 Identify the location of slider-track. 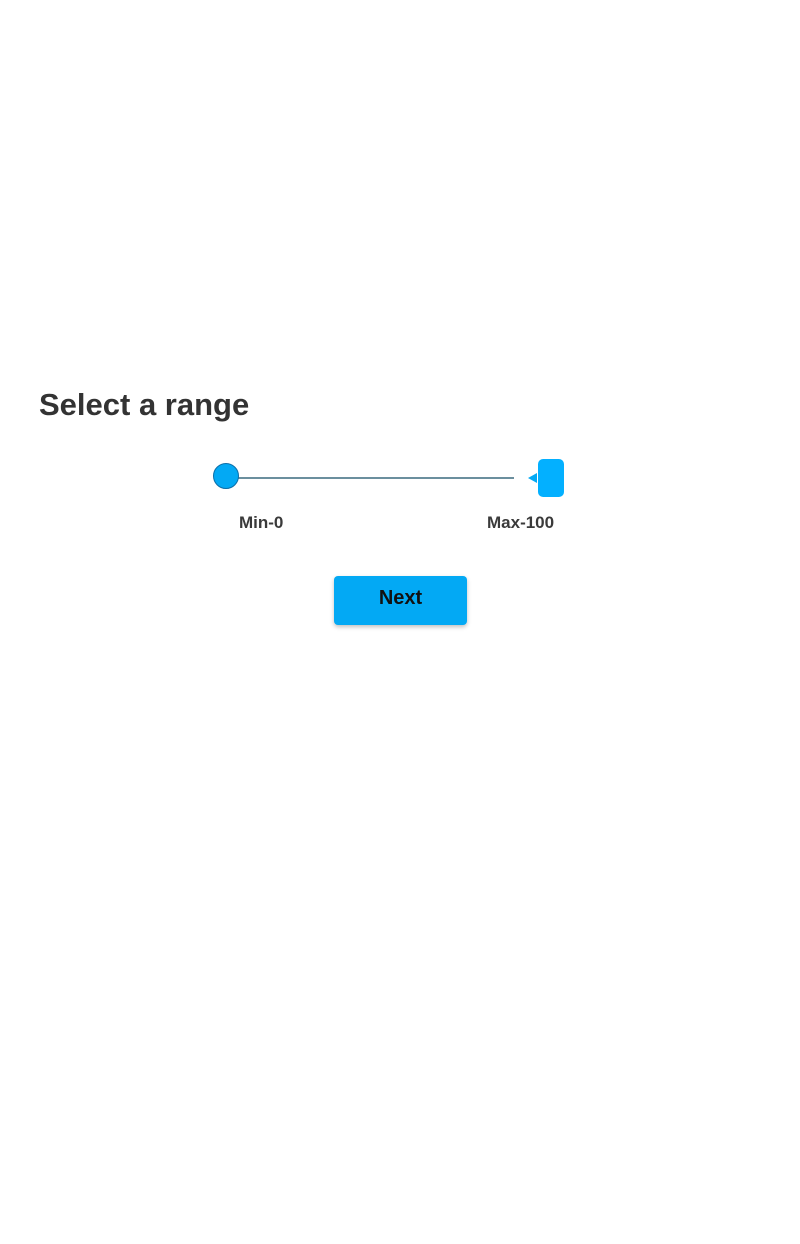
(371, 478).